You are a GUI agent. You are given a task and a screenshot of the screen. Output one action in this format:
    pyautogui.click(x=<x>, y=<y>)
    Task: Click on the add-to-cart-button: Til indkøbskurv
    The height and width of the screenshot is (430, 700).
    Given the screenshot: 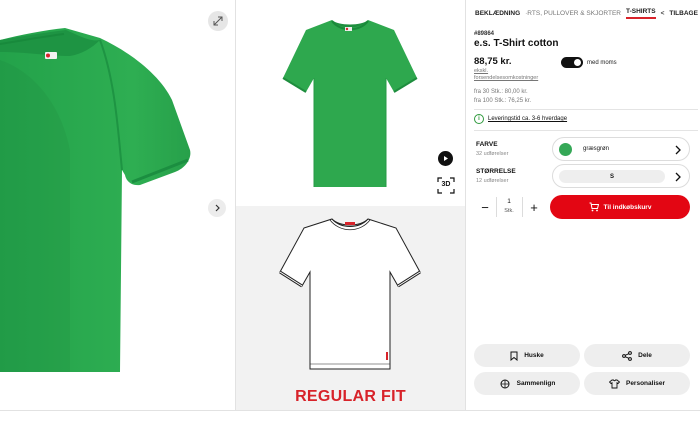 What is the action you would take?
    pyautogui.click(x=620, y=207)
    